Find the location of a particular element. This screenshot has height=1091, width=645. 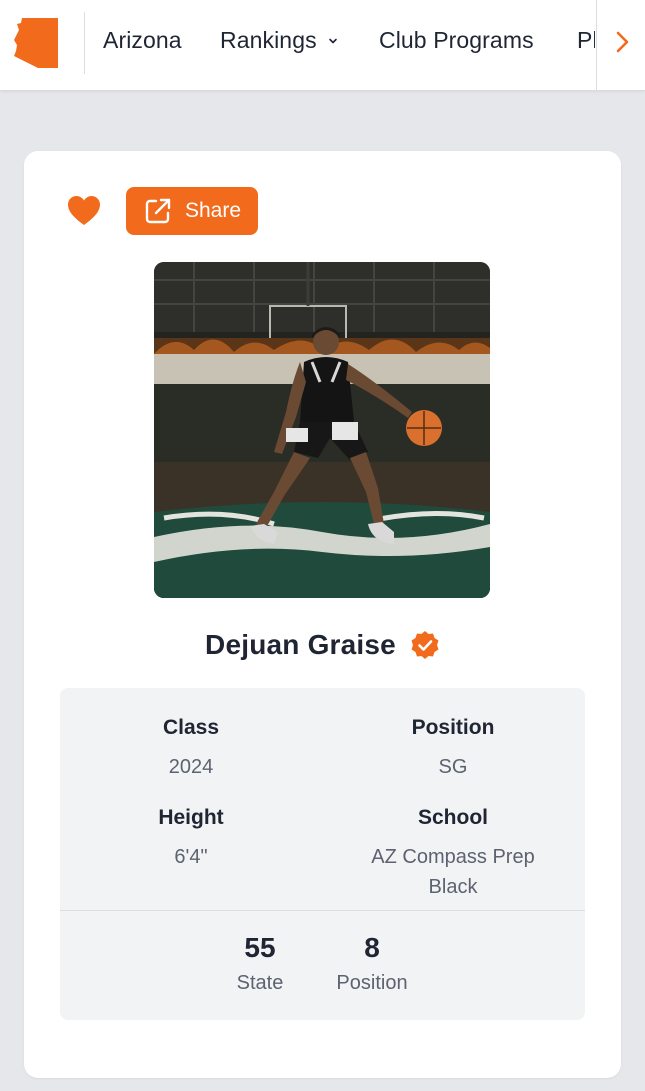

nav-item-players: Pl is located at coordinates (586, 40).